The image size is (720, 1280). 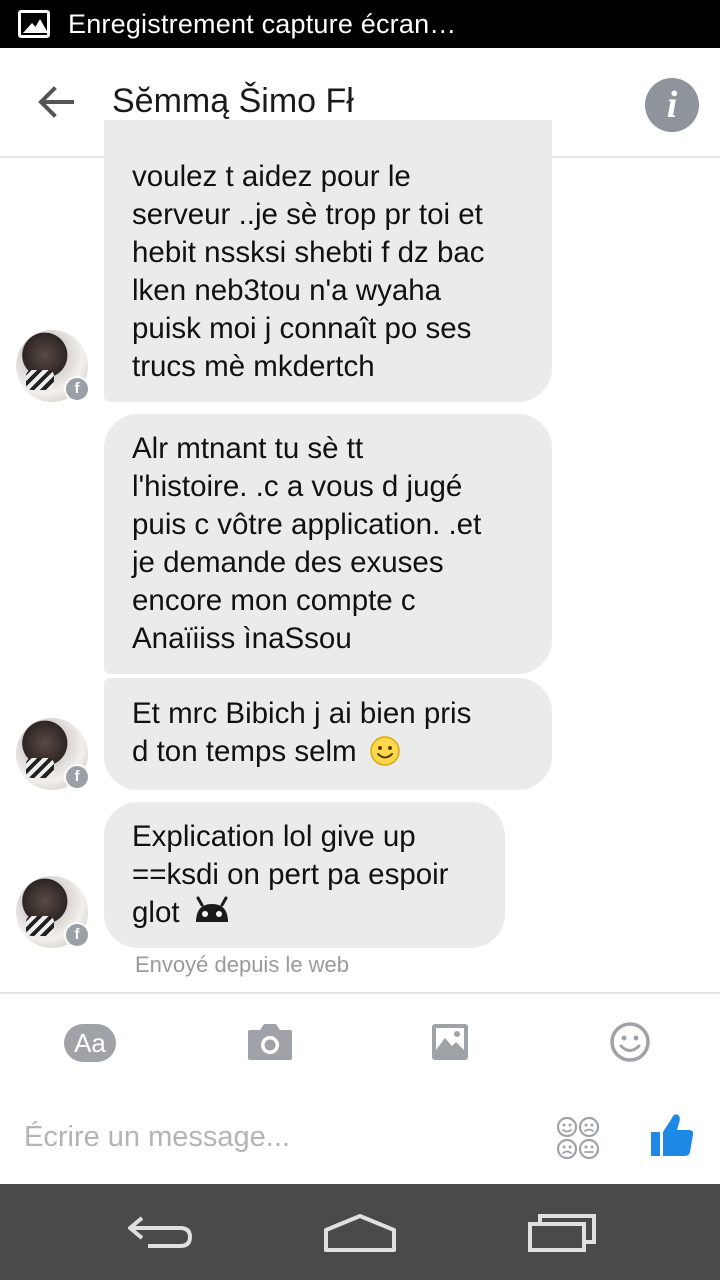 I want to click on message-line: Explication lol give up, so click(x=274, y=836).